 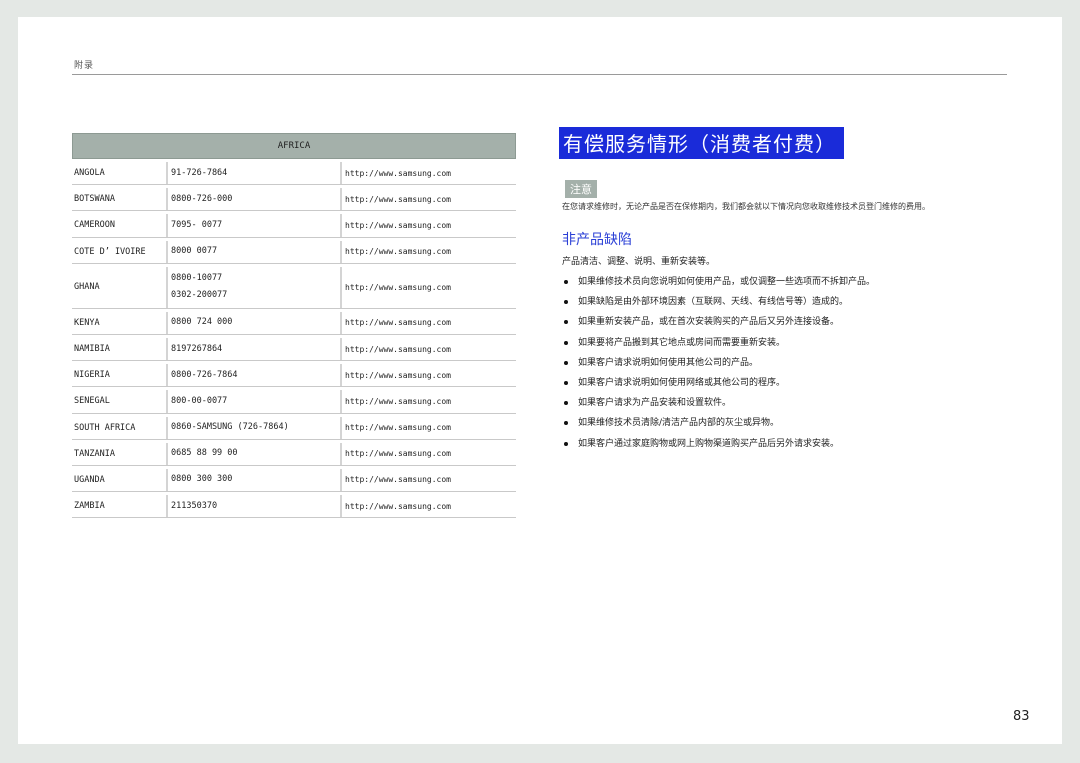 I want to click on table-row: KENYA 0800 724 000 http://www.samsung.com, so click(x=294, y=323).